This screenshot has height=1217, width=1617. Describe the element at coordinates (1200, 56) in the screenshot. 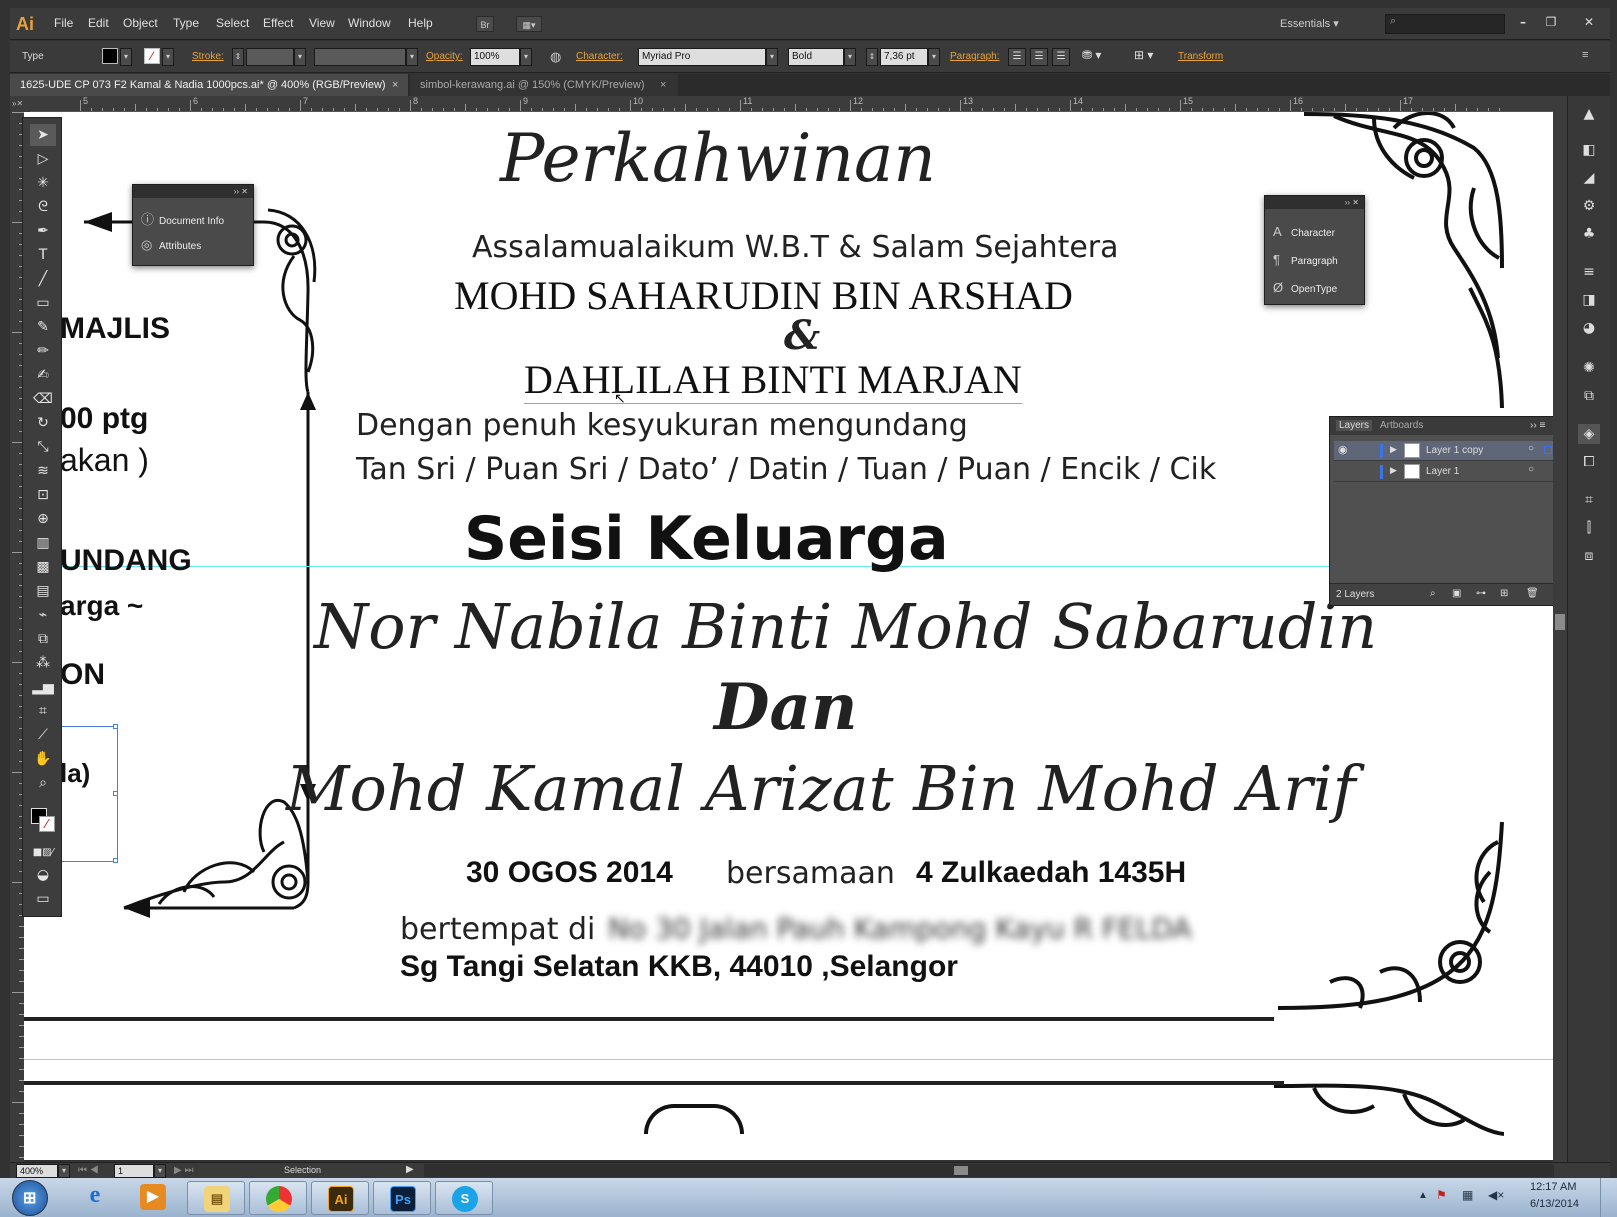

I see `transform-label: Transform` at that location.